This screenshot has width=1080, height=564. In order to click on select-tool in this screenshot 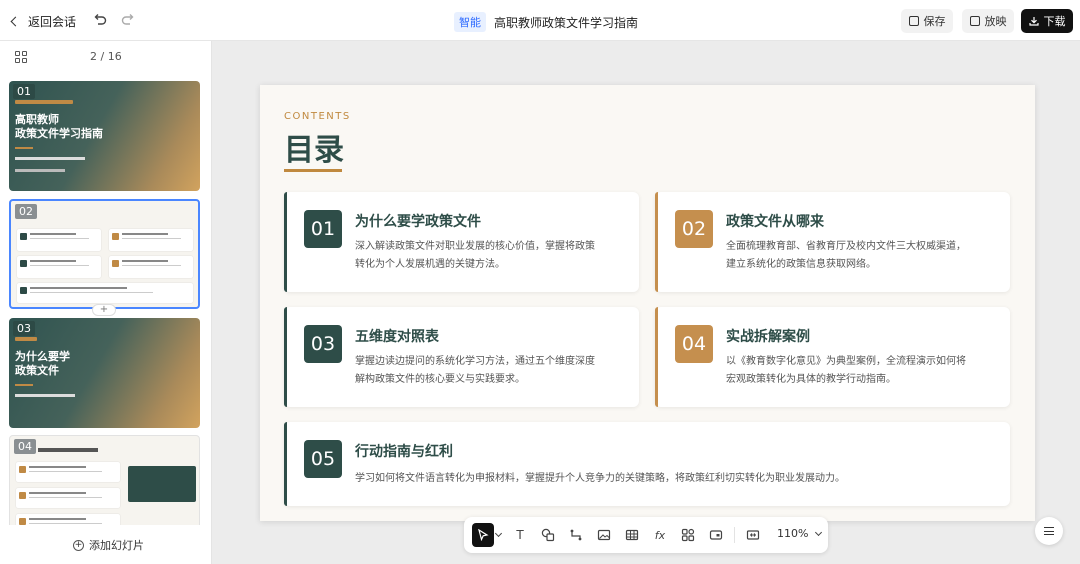, I will do `click(483, 535)`.